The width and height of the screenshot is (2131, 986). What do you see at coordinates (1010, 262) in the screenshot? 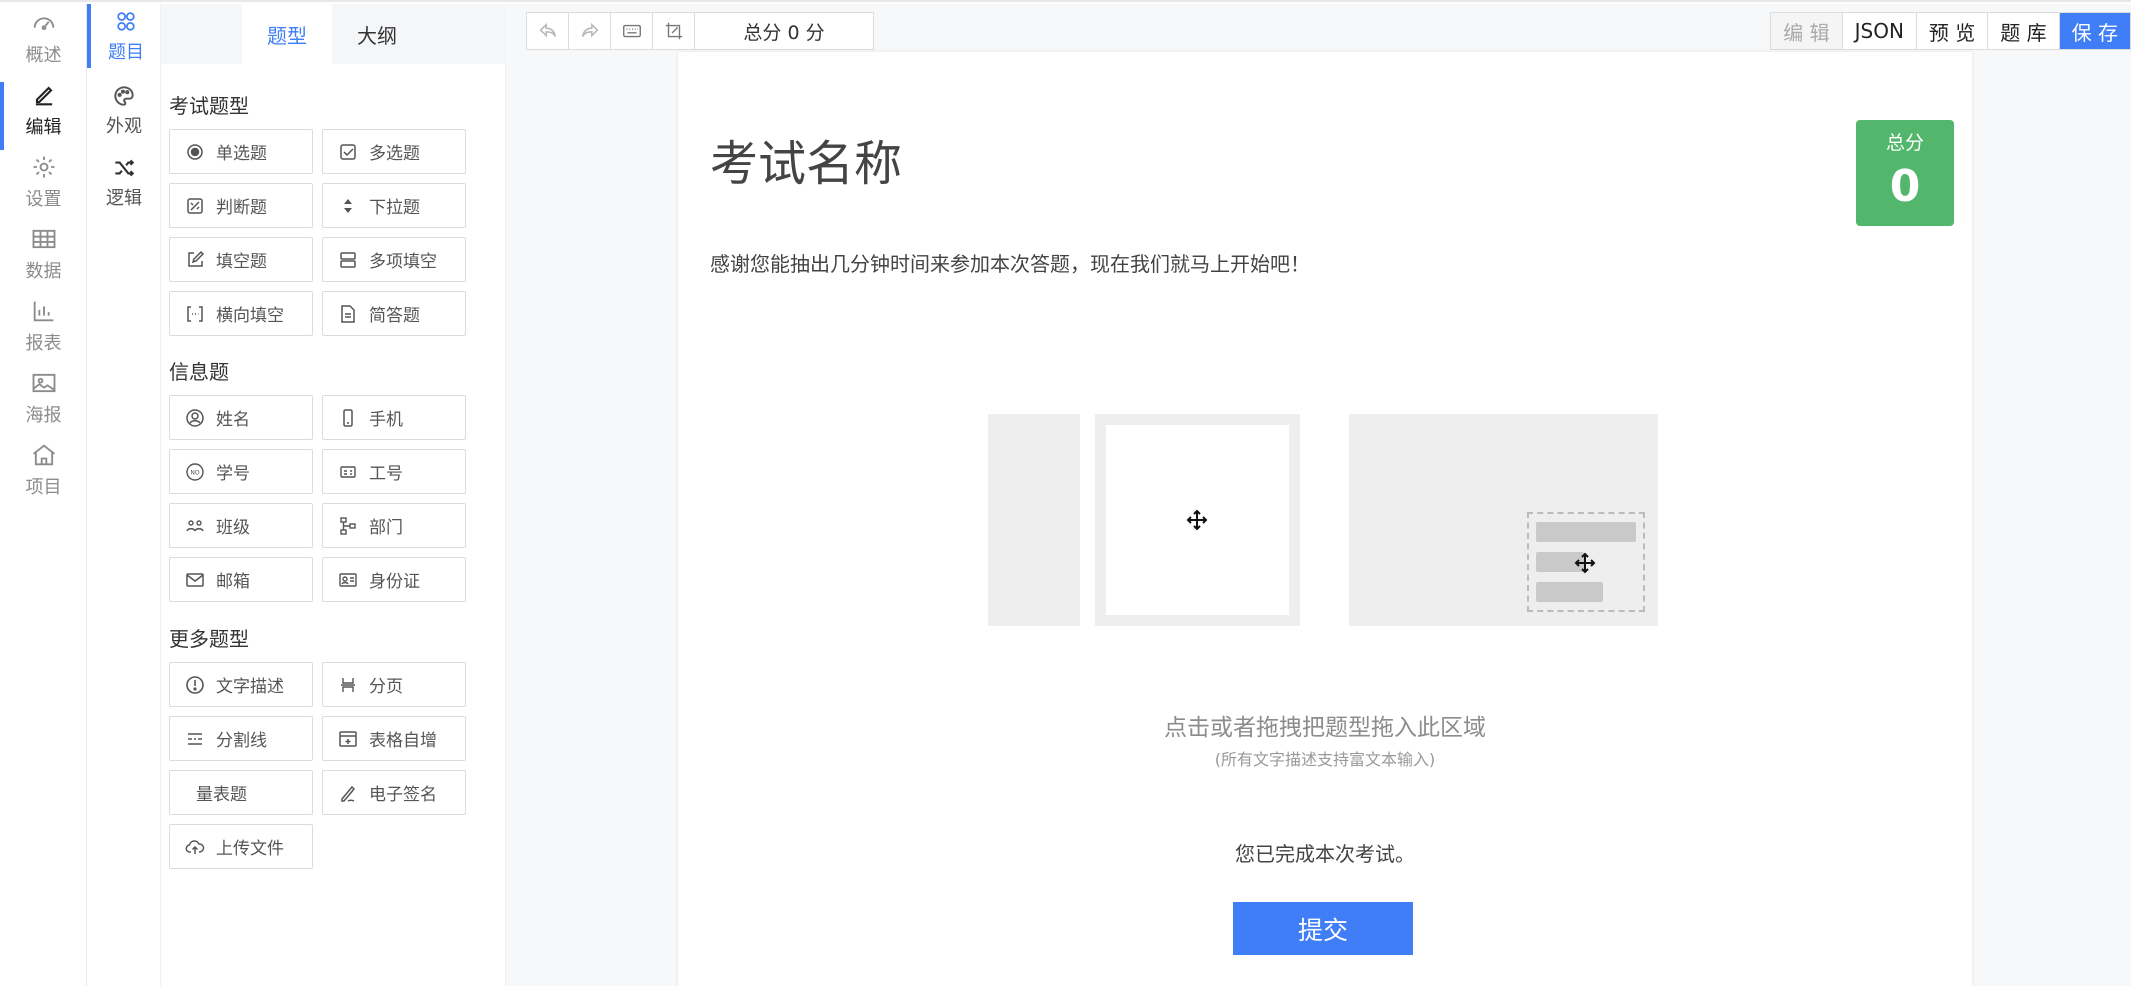
I see `exam-description: 感谢您能抽出几分钟时间来参加本次答题，现在我们就马上开始吧！` at bounding box center [1010, 262].